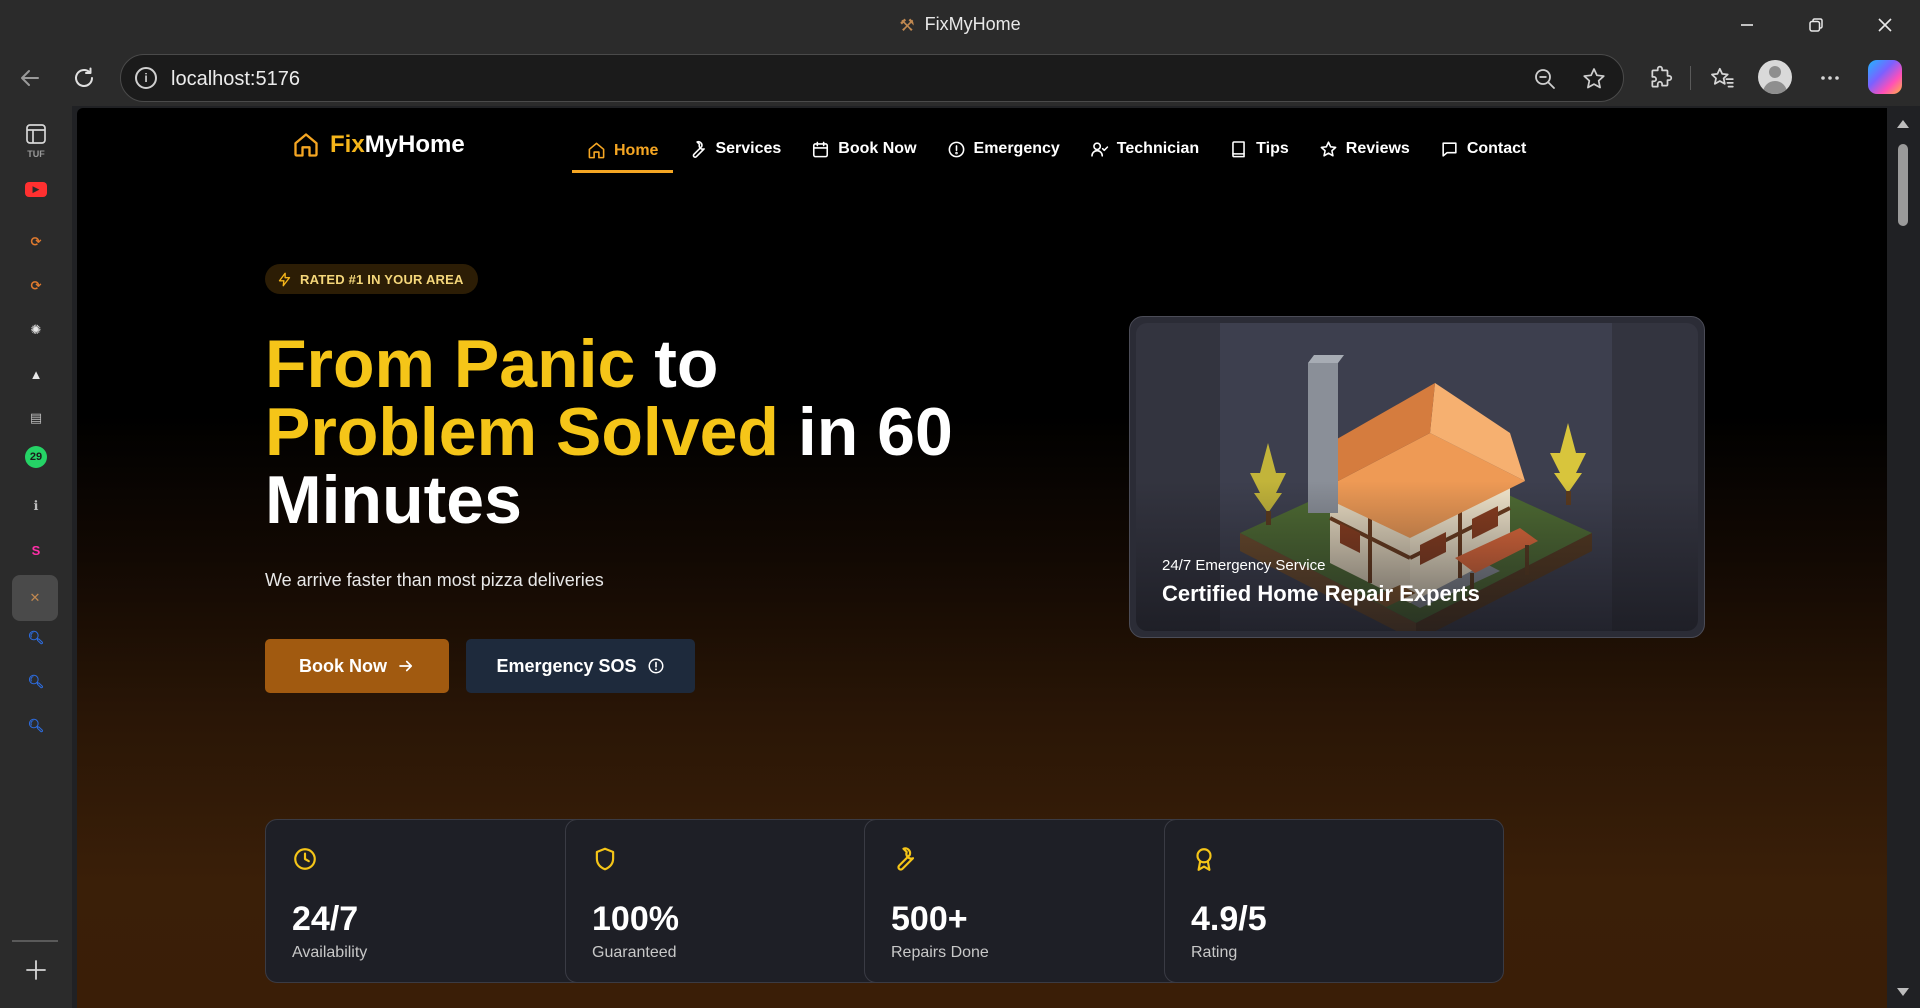 The image size is (1920, 1008). I want to click on sidebar-tab: TUF, so click(36, 154).